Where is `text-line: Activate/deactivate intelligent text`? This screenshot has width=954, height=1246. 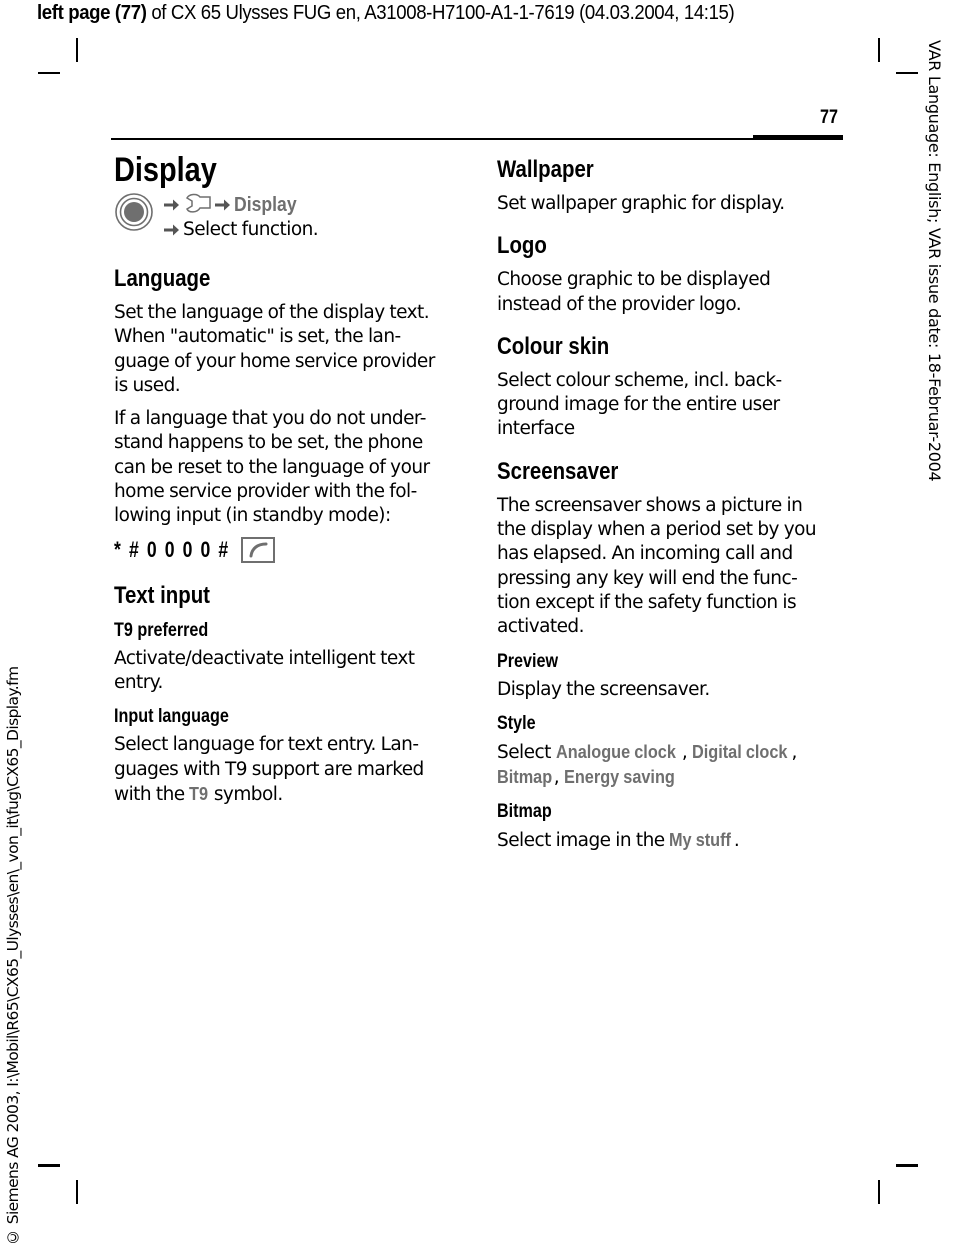 text-line: Activate/deactivate intelligent text is located at coordinates (264, 658).